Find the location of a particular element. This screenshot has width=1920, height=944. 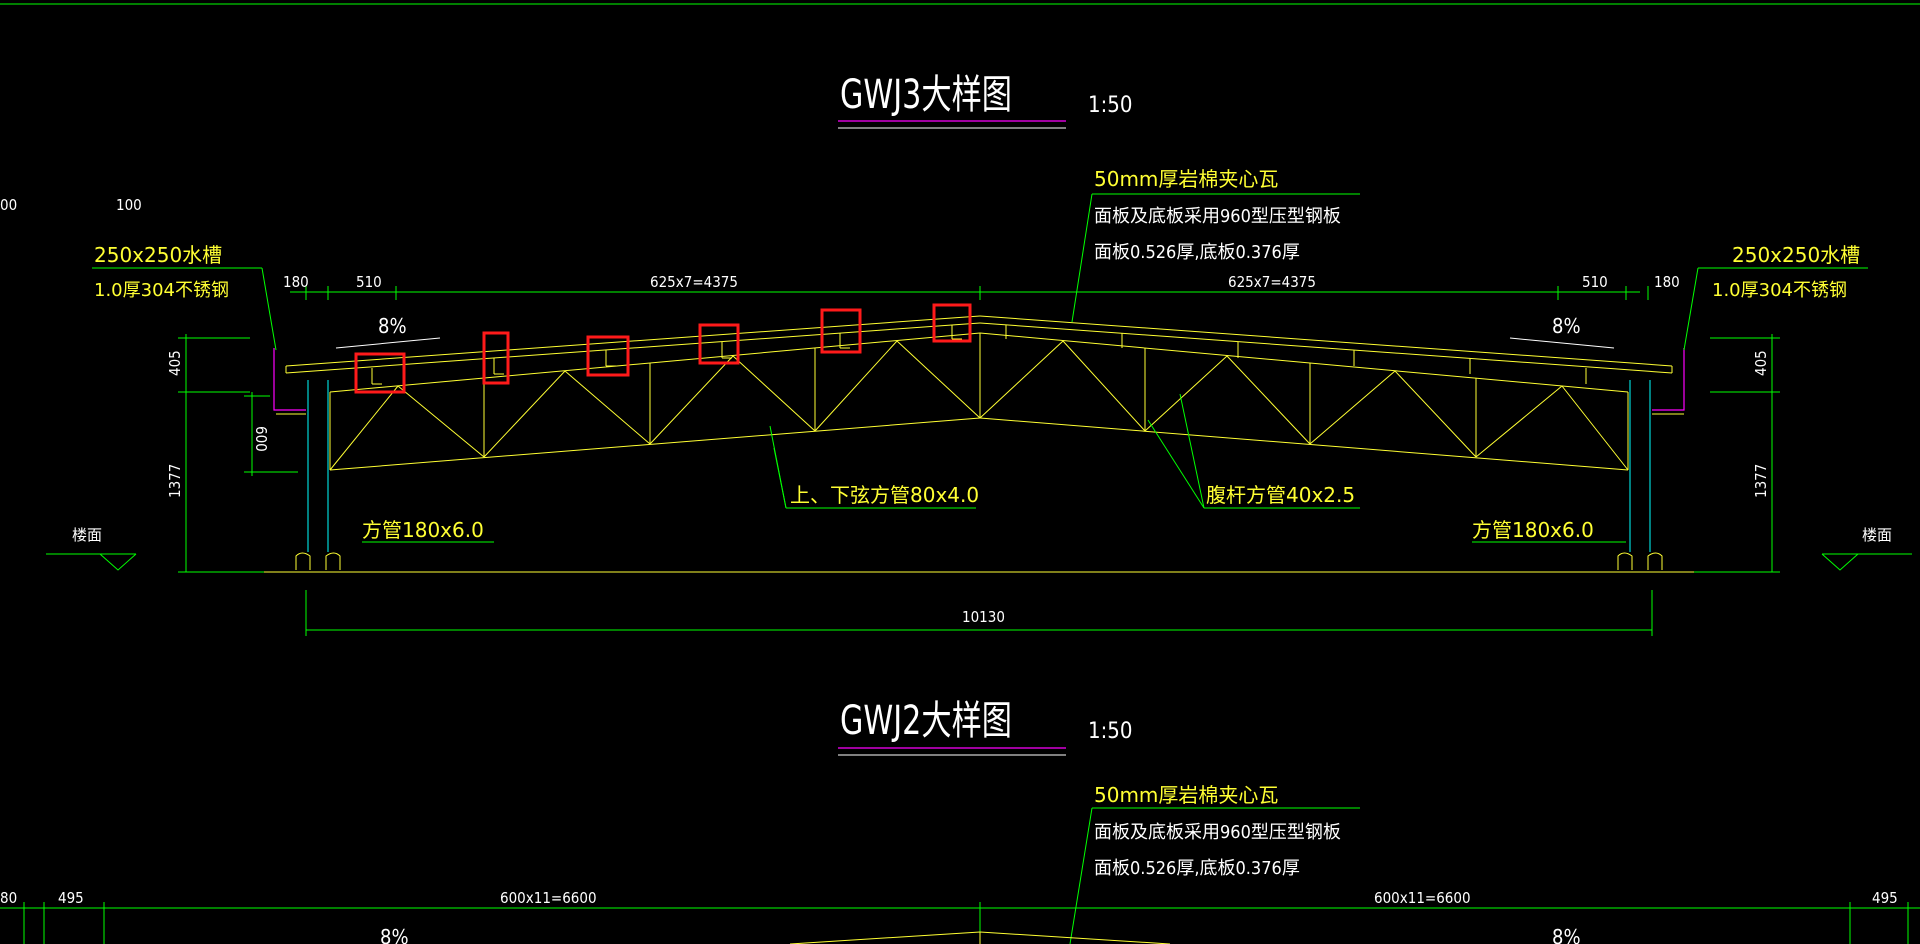

floor-left-symbol is located at coordinates (118, 562).